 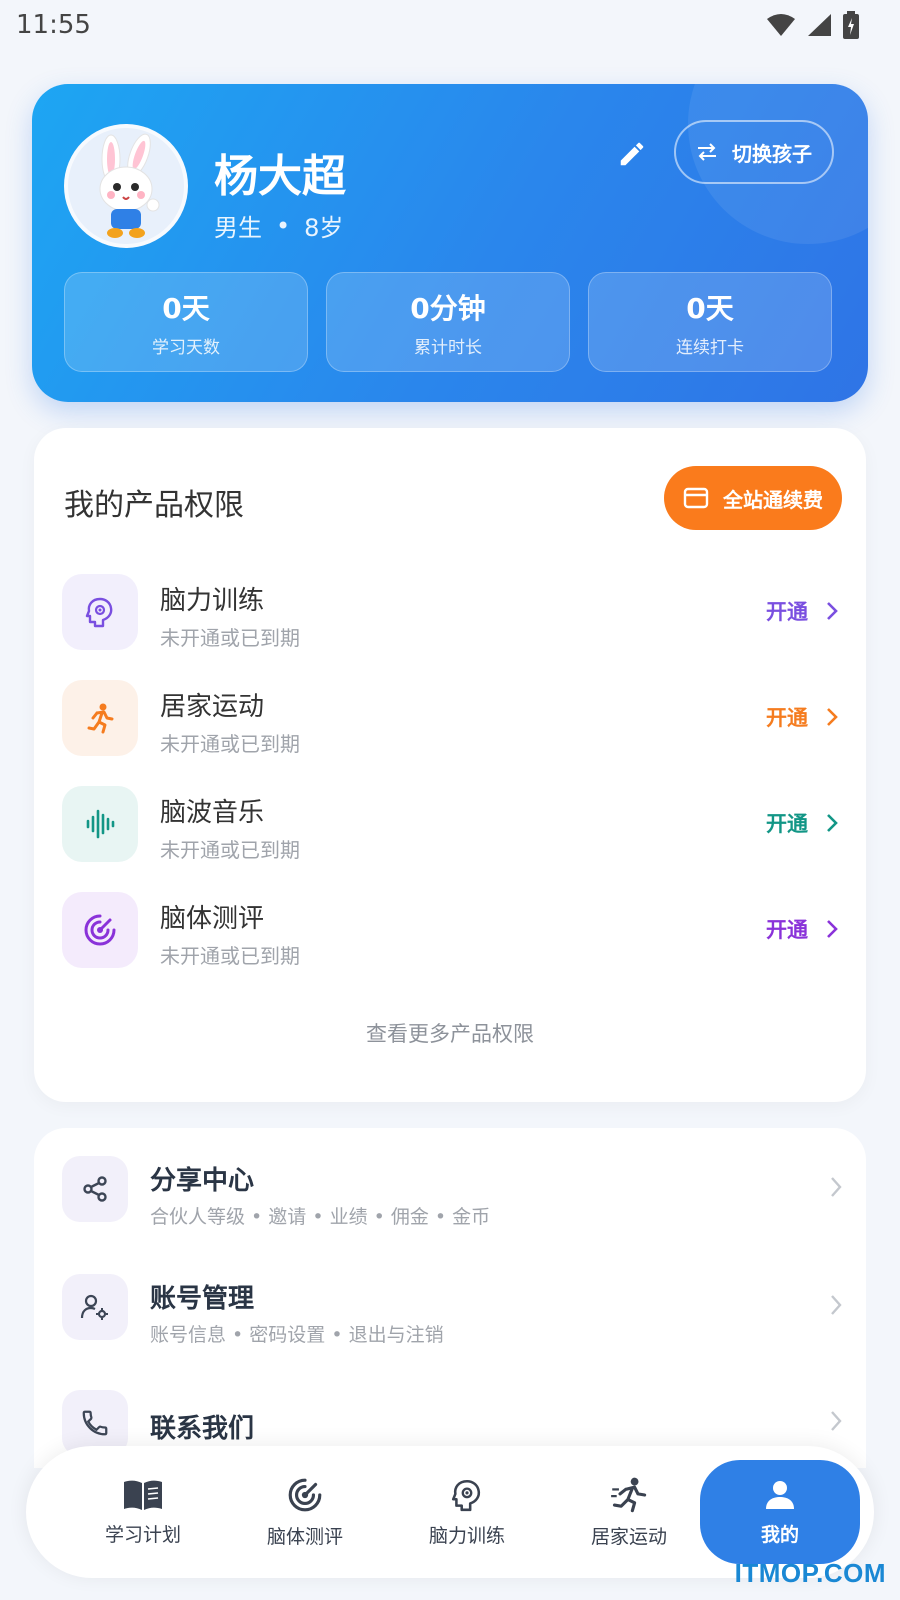 I want to click on status-bar: 11:55, so click(x=450, y=25).